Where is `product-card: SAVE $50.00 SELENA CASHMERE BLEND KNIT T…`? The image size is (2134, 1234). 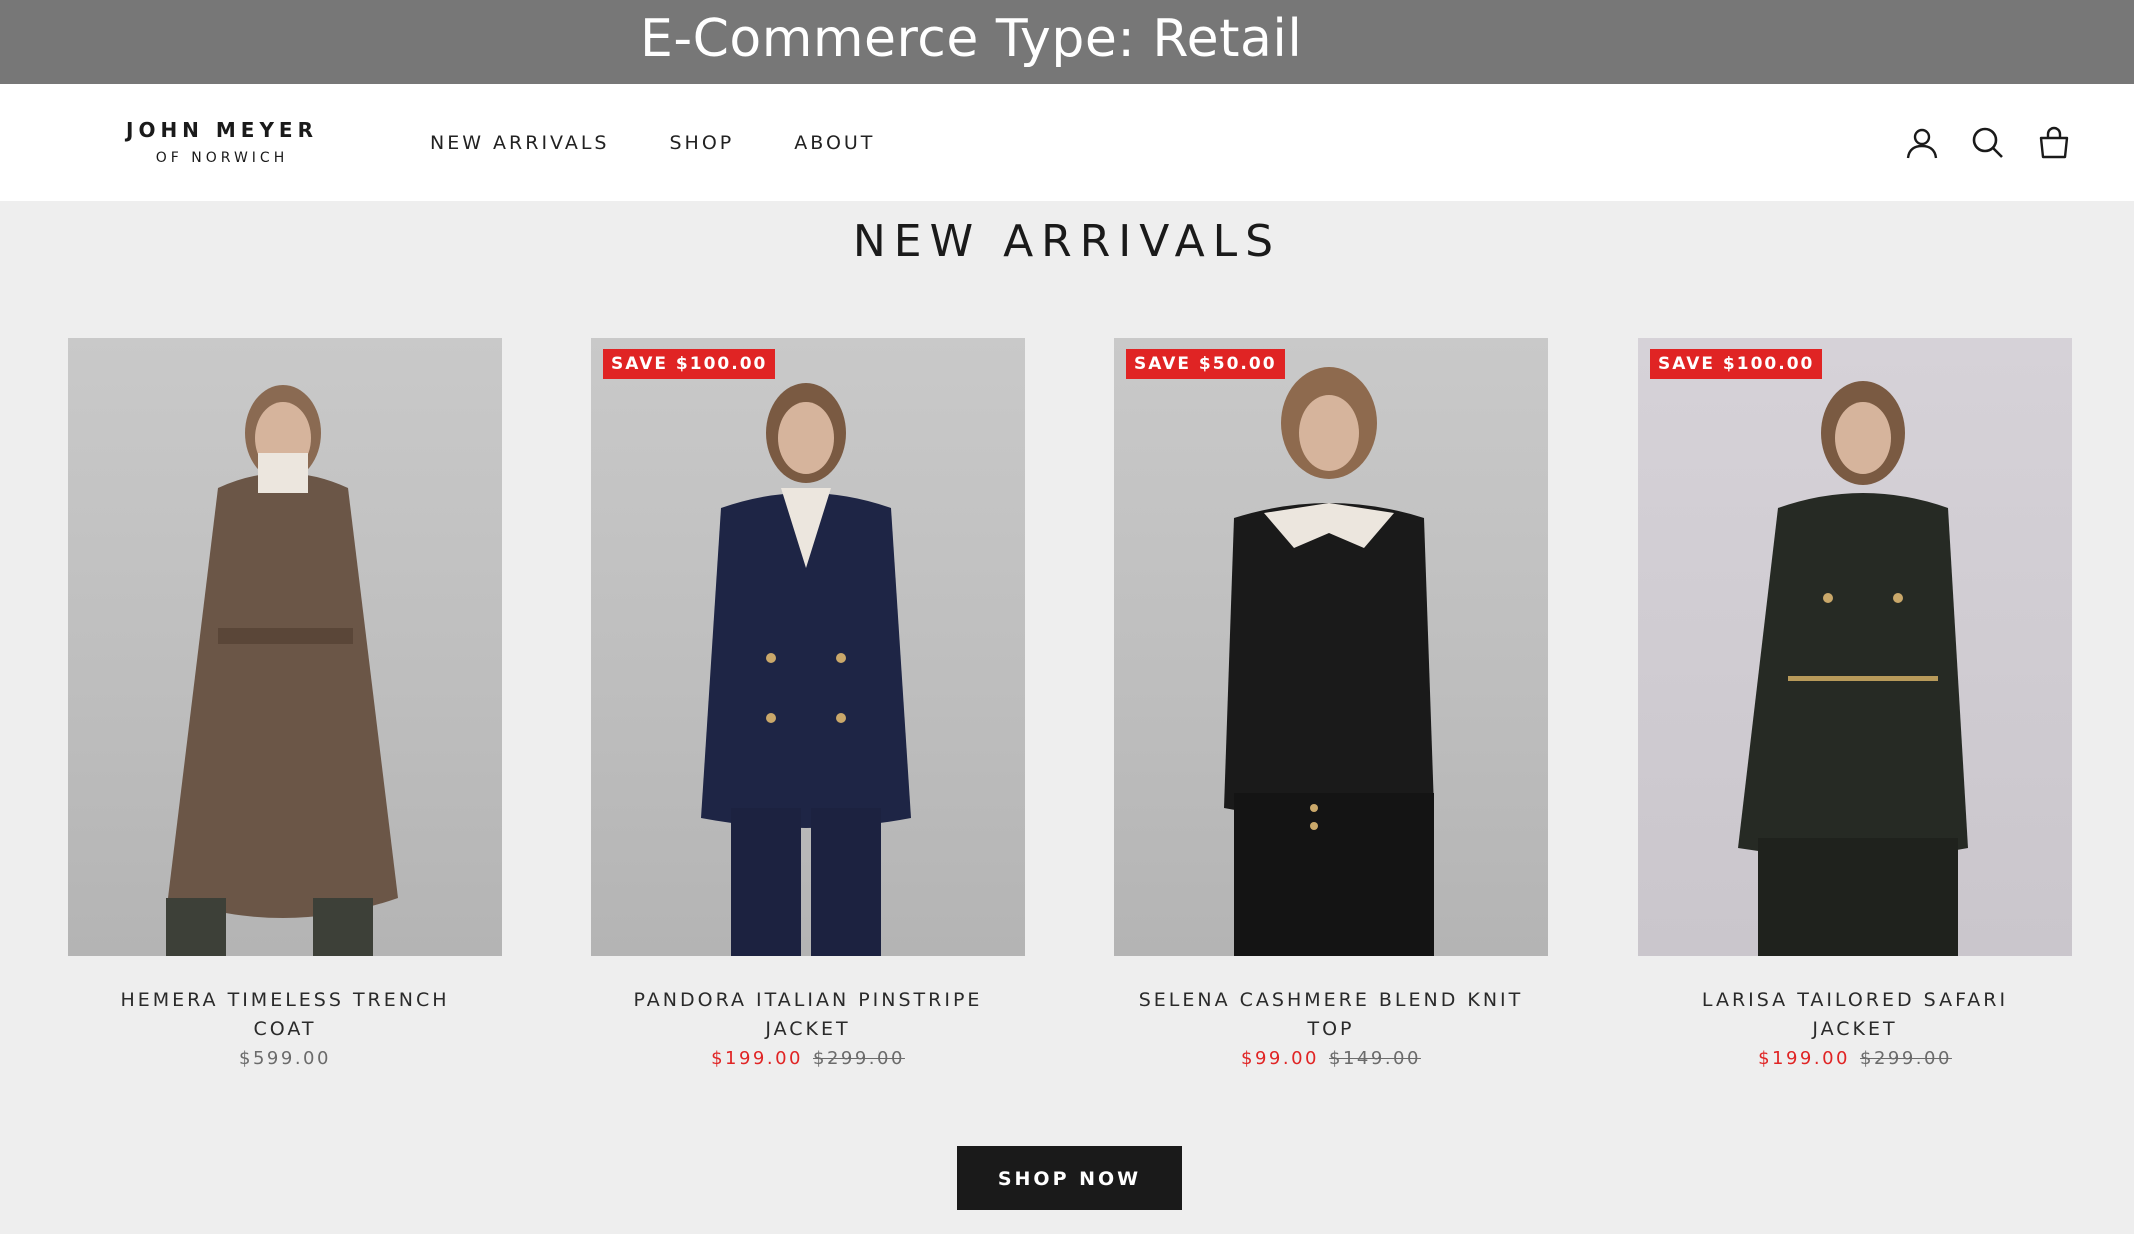
product-card: SAVE $50.00 SELENA CASHMERE BLEND KNIT T… is located at coordinates (1331, 703).